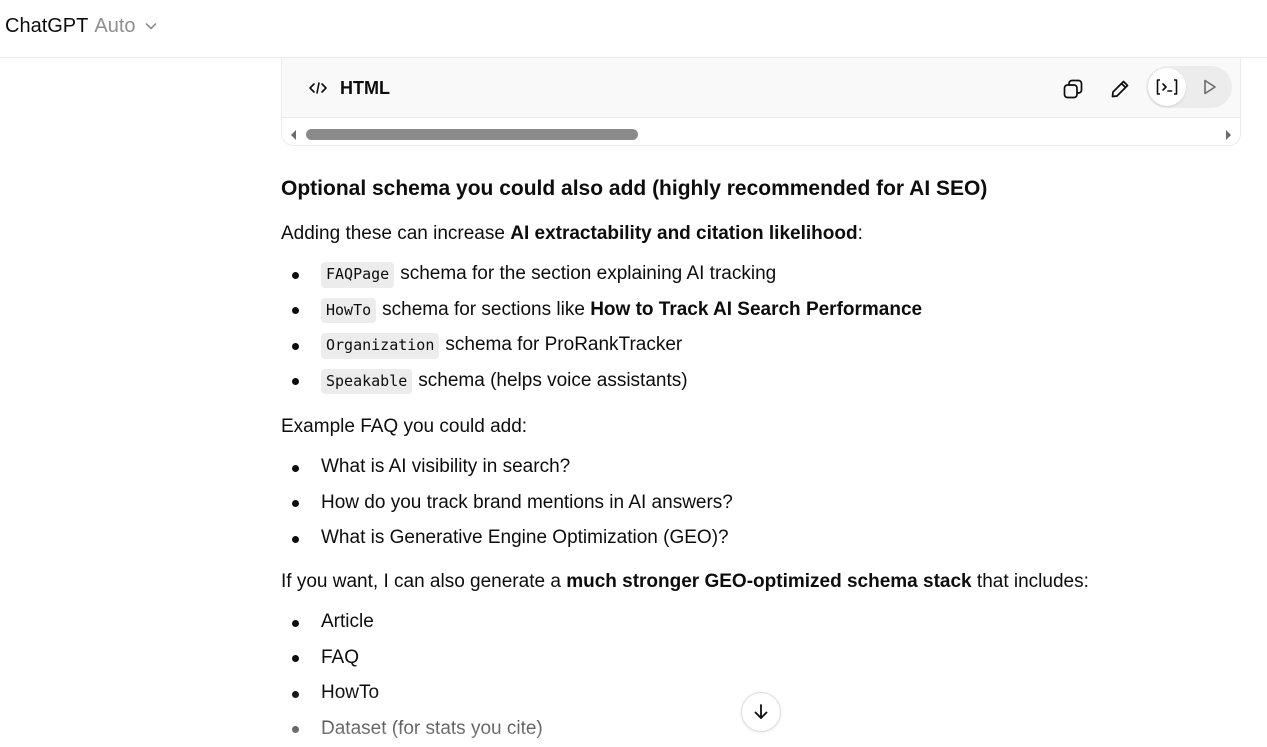  What do you see at coordinates (395, 233) in the screenshot?
I see `intro-text: Adding these can increase` at bounding box center [395, 233].